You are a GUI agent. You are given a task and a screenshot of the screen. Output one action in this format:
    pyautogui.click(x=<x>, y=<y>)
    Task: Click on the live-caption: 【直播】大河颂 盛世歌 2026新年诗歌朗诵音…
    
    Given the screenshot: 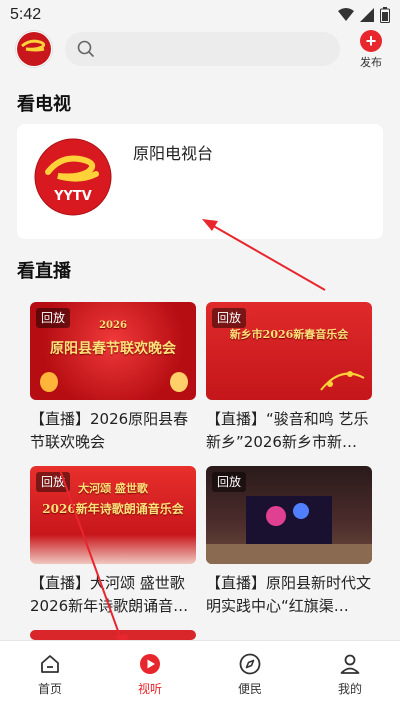 What is the action you would take?
    pyautogui.click(x=109, y=594)
    